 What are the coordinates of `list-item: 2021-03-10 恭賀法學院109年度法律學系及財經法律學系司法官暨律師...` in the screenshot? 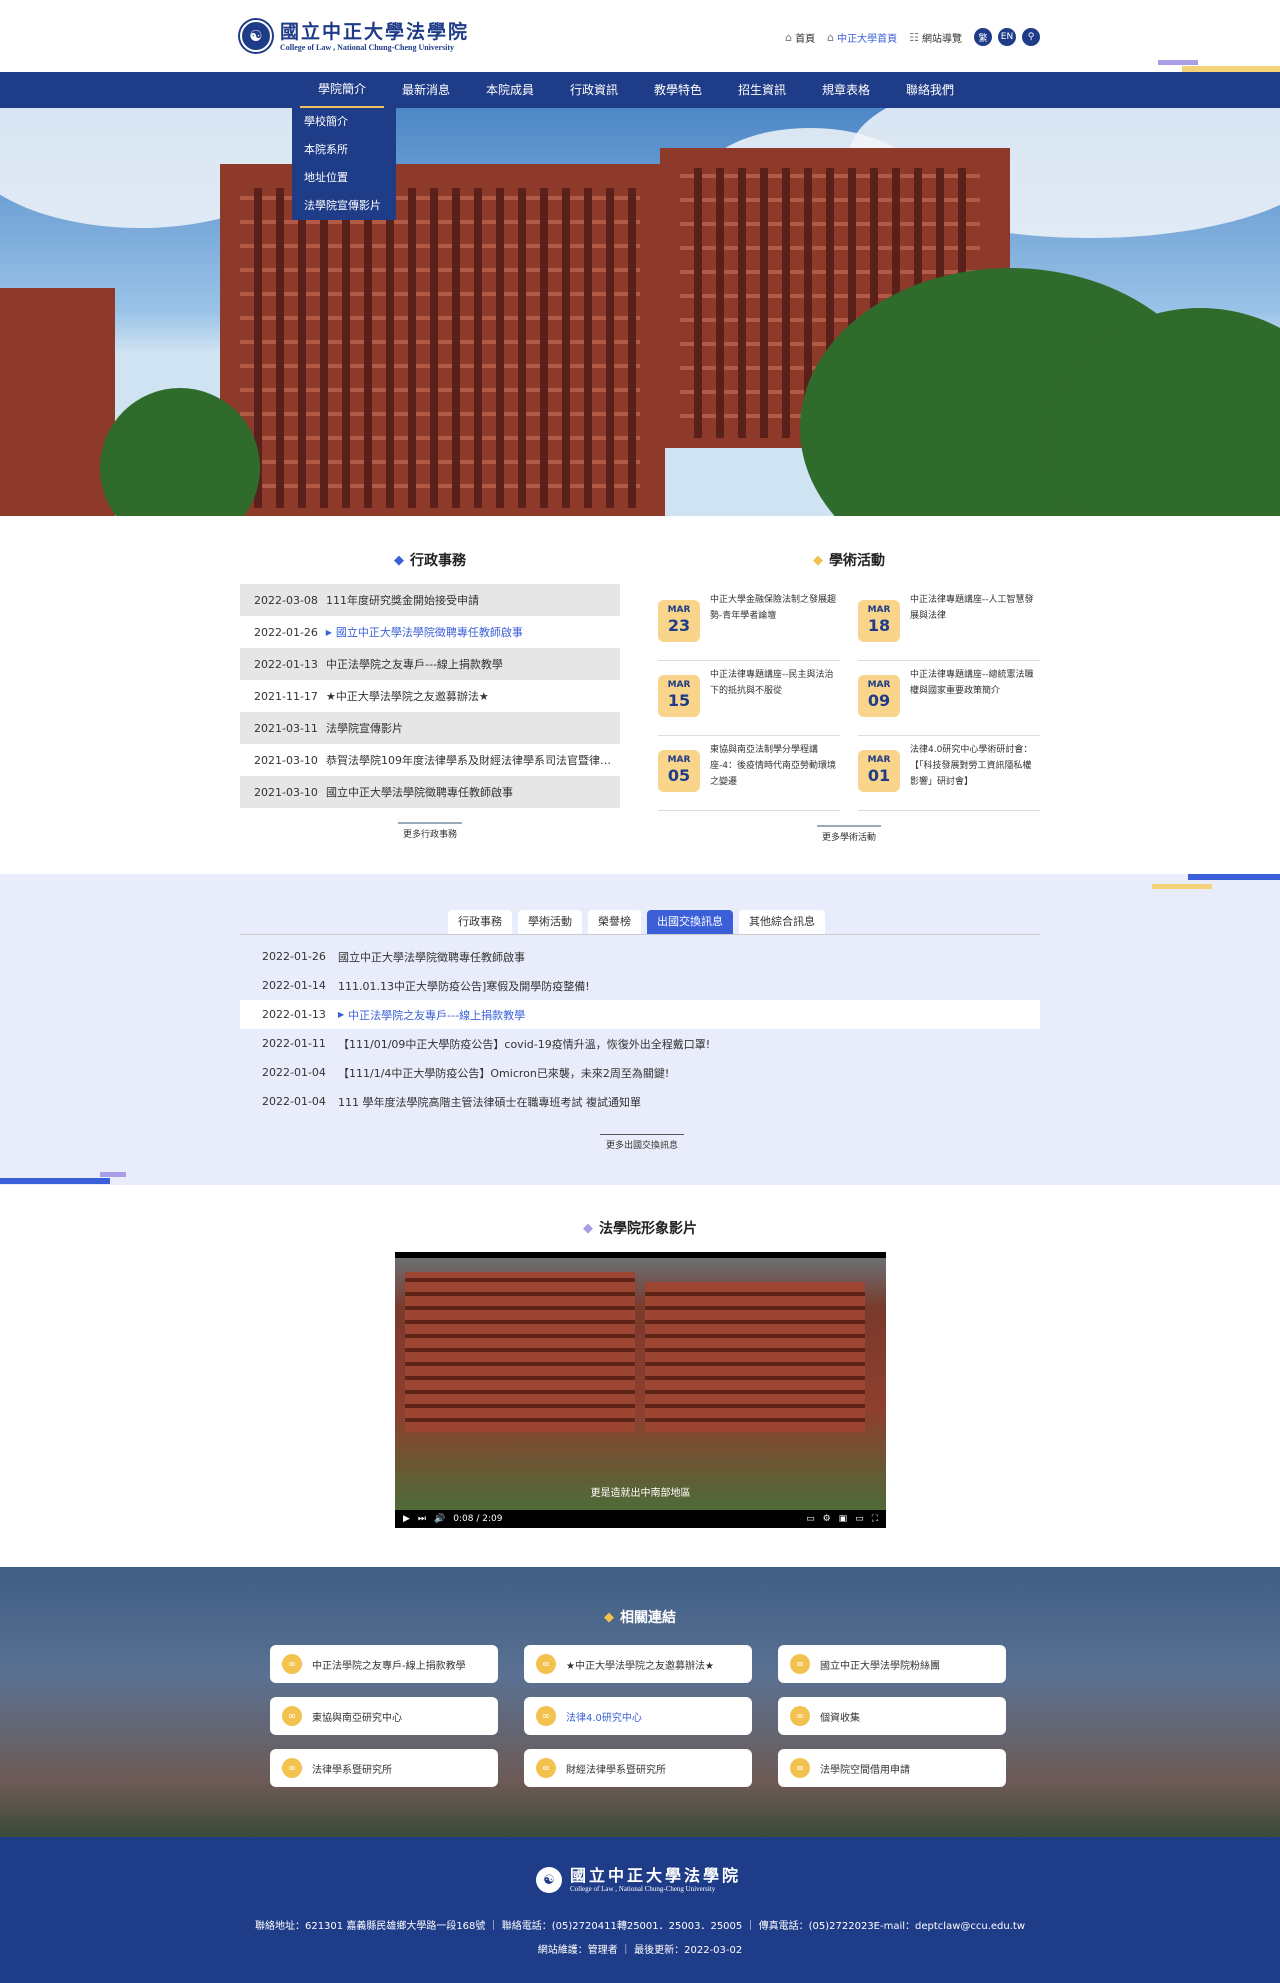 It's located at (430, 760).